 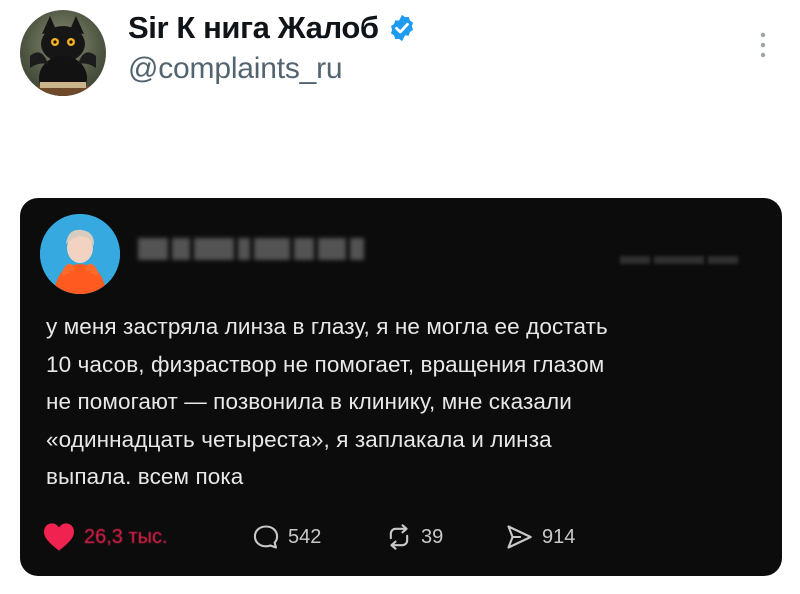 I want to click on author-name-row: Sir К нига Жалоб, so click(x=272, y=28).